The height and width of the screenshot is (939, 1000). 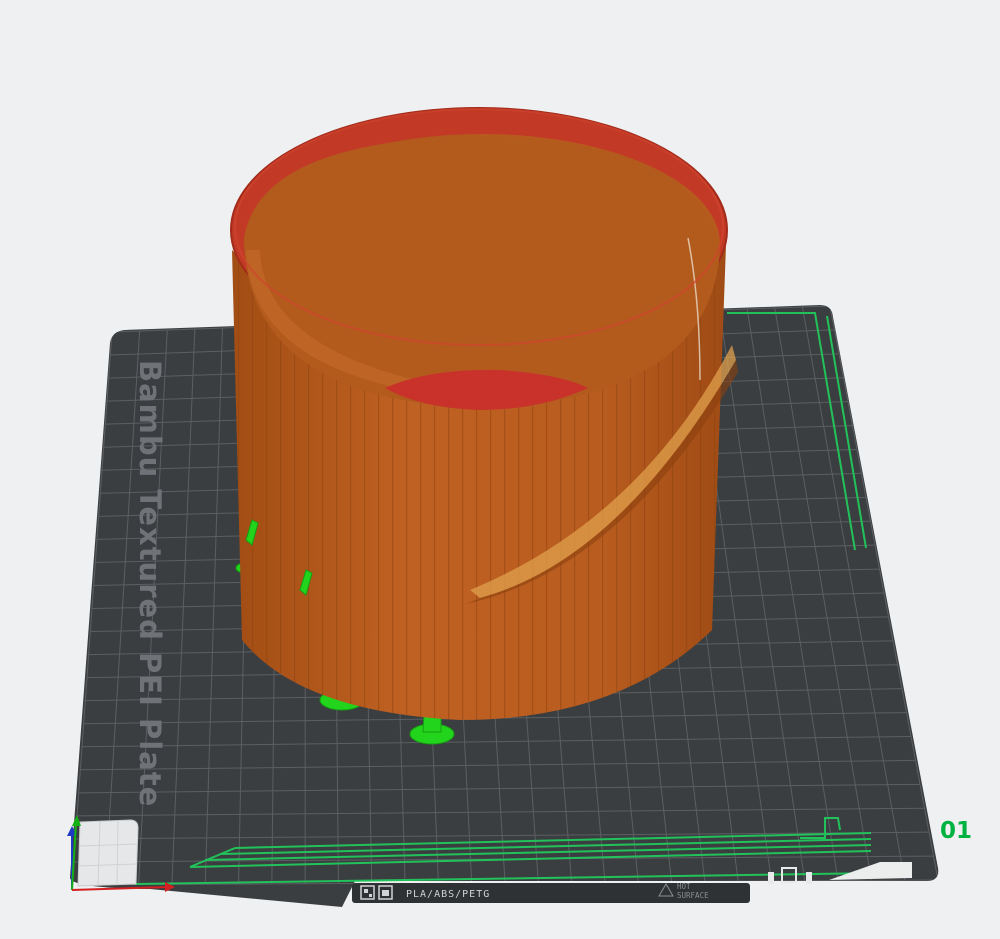 I want to click on origin-cell, so click(x=108, y=853).